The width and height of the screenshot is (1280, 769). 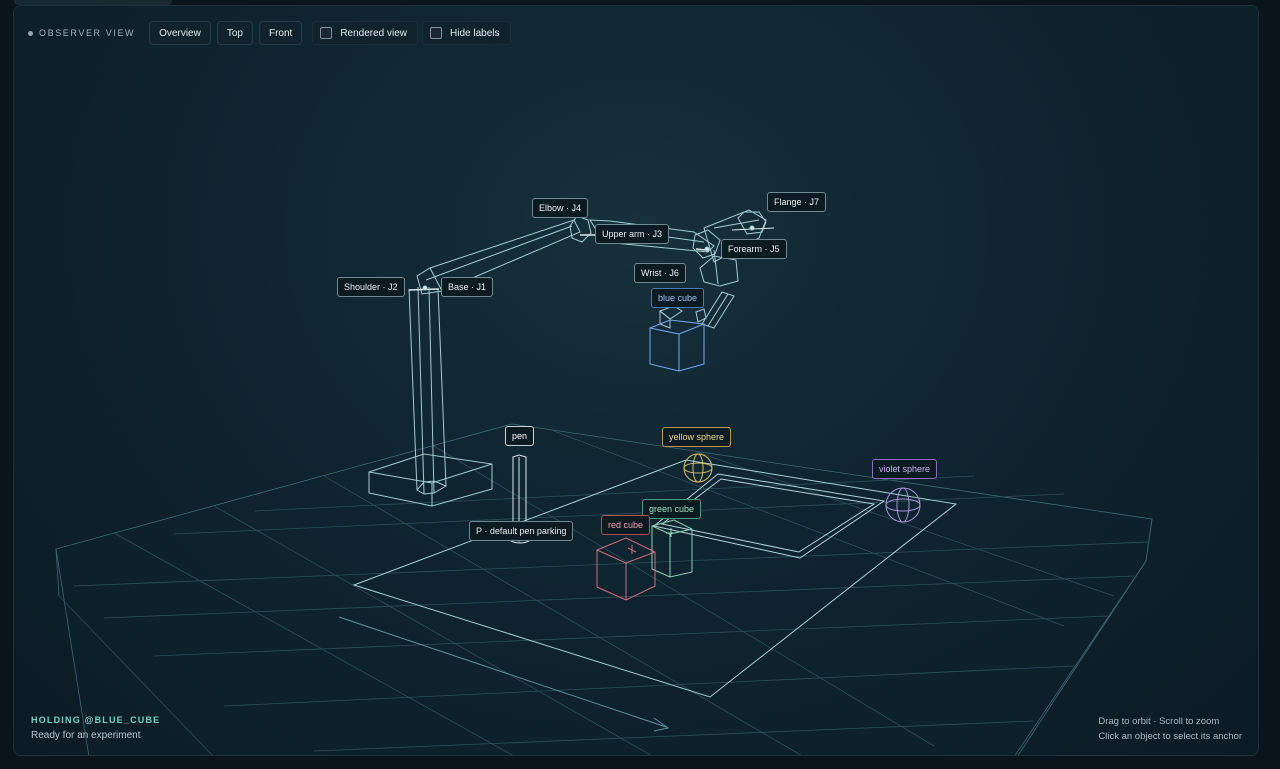 What do you see at coordinates (86, 735) in the screenshot?
I see `status-message: Ready for an experiment` at bounding box center [86, 735].